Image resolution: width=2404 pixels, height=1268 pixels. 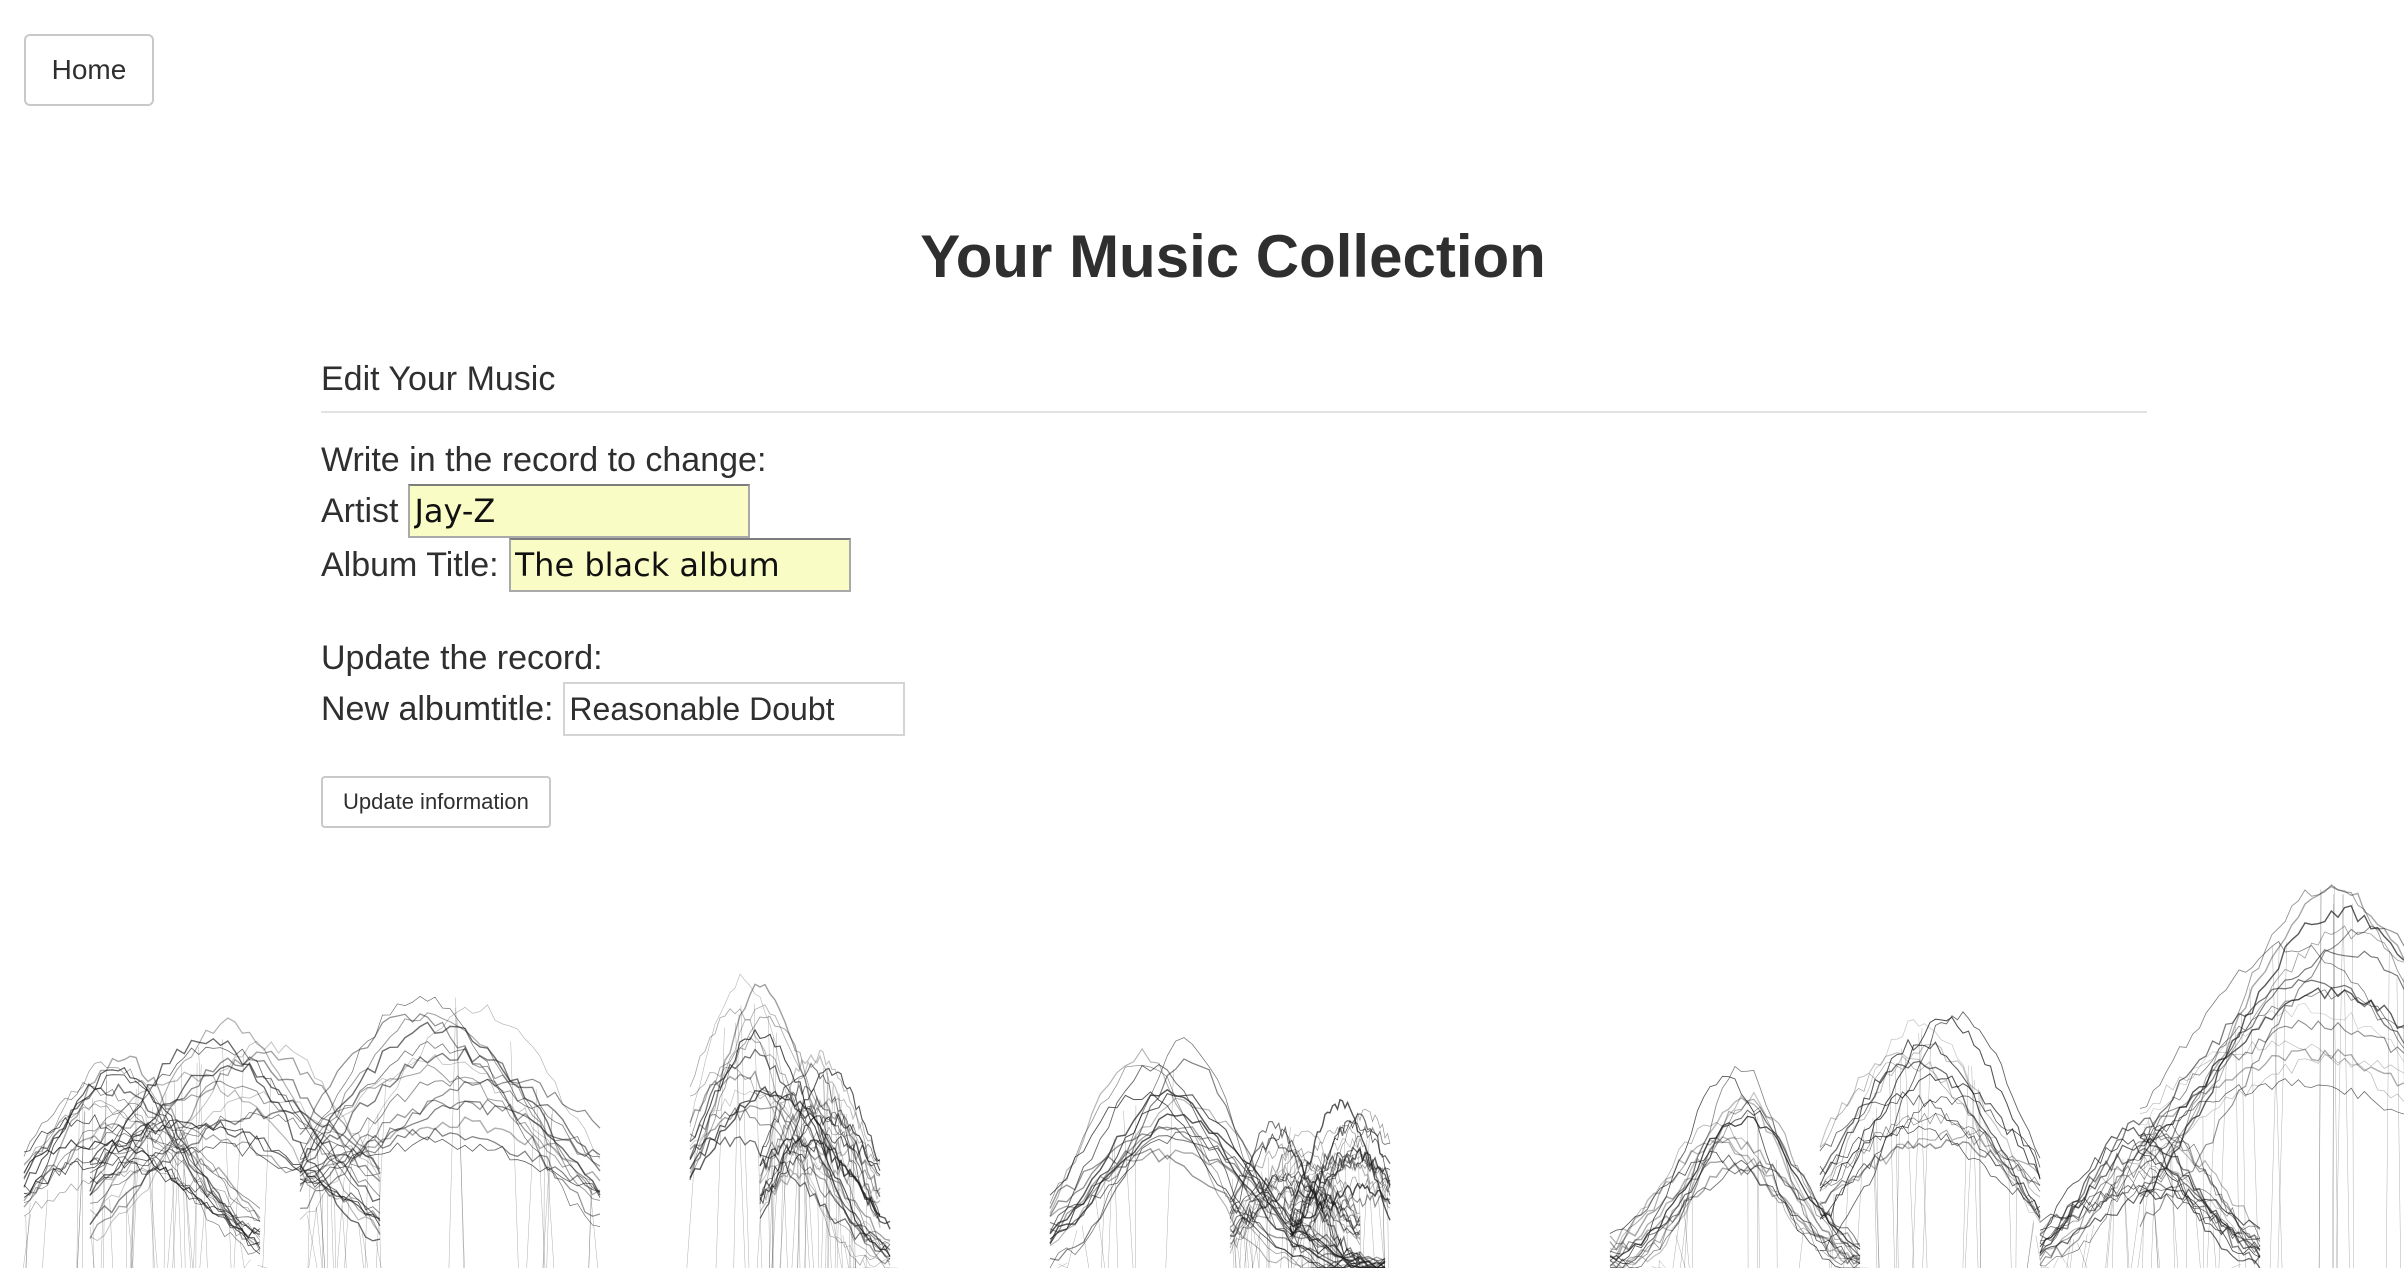 What do you see at coordinates (437, 708) in the screenshot?
I see `new-album-title-label: New albumtitle:` at bounding box center [437, 708].